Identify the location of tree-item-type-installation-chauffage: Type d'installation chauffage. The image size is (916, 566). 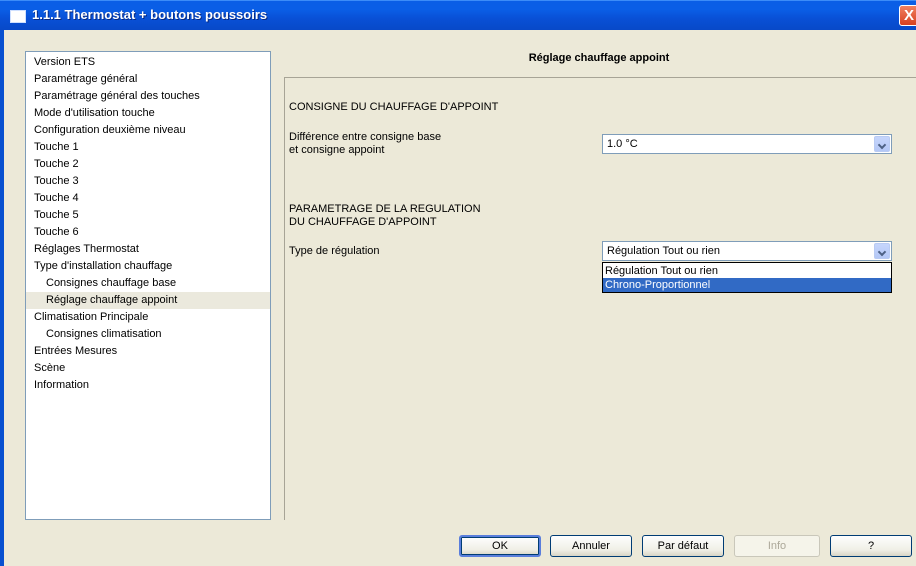
(103, 266).